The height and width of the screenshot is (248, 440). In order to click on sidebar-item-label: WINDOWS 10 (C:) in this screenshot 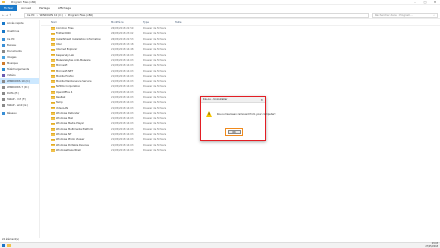, I will do `click(19, 81)`.